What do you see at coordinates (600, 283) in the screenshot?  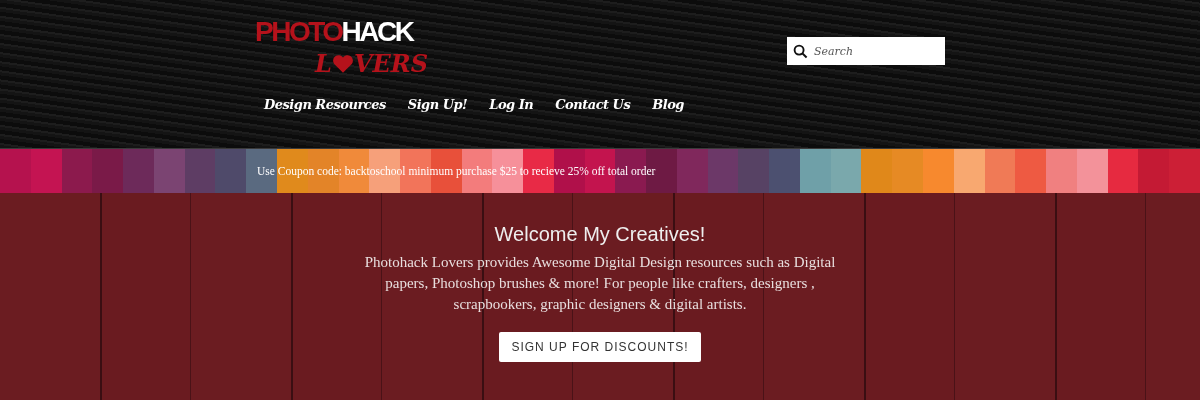 I see `hero-text: Photohack Lovers provides Awesome Digital Design resources such as Digital papers, Photoshop brushes & more! For people like crafters, designers , scrapbookers, graphic designers & digital artists.` at bounding box center [600, 283].